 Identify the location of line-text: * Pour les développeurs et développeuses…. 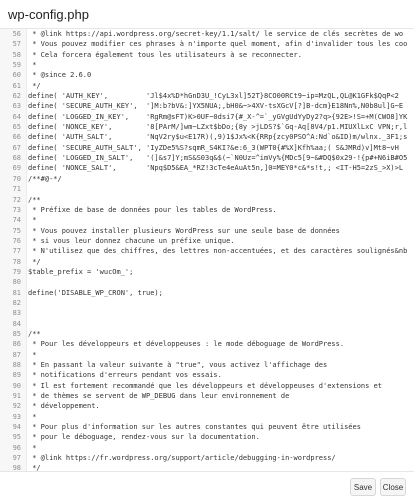
(219, 344).